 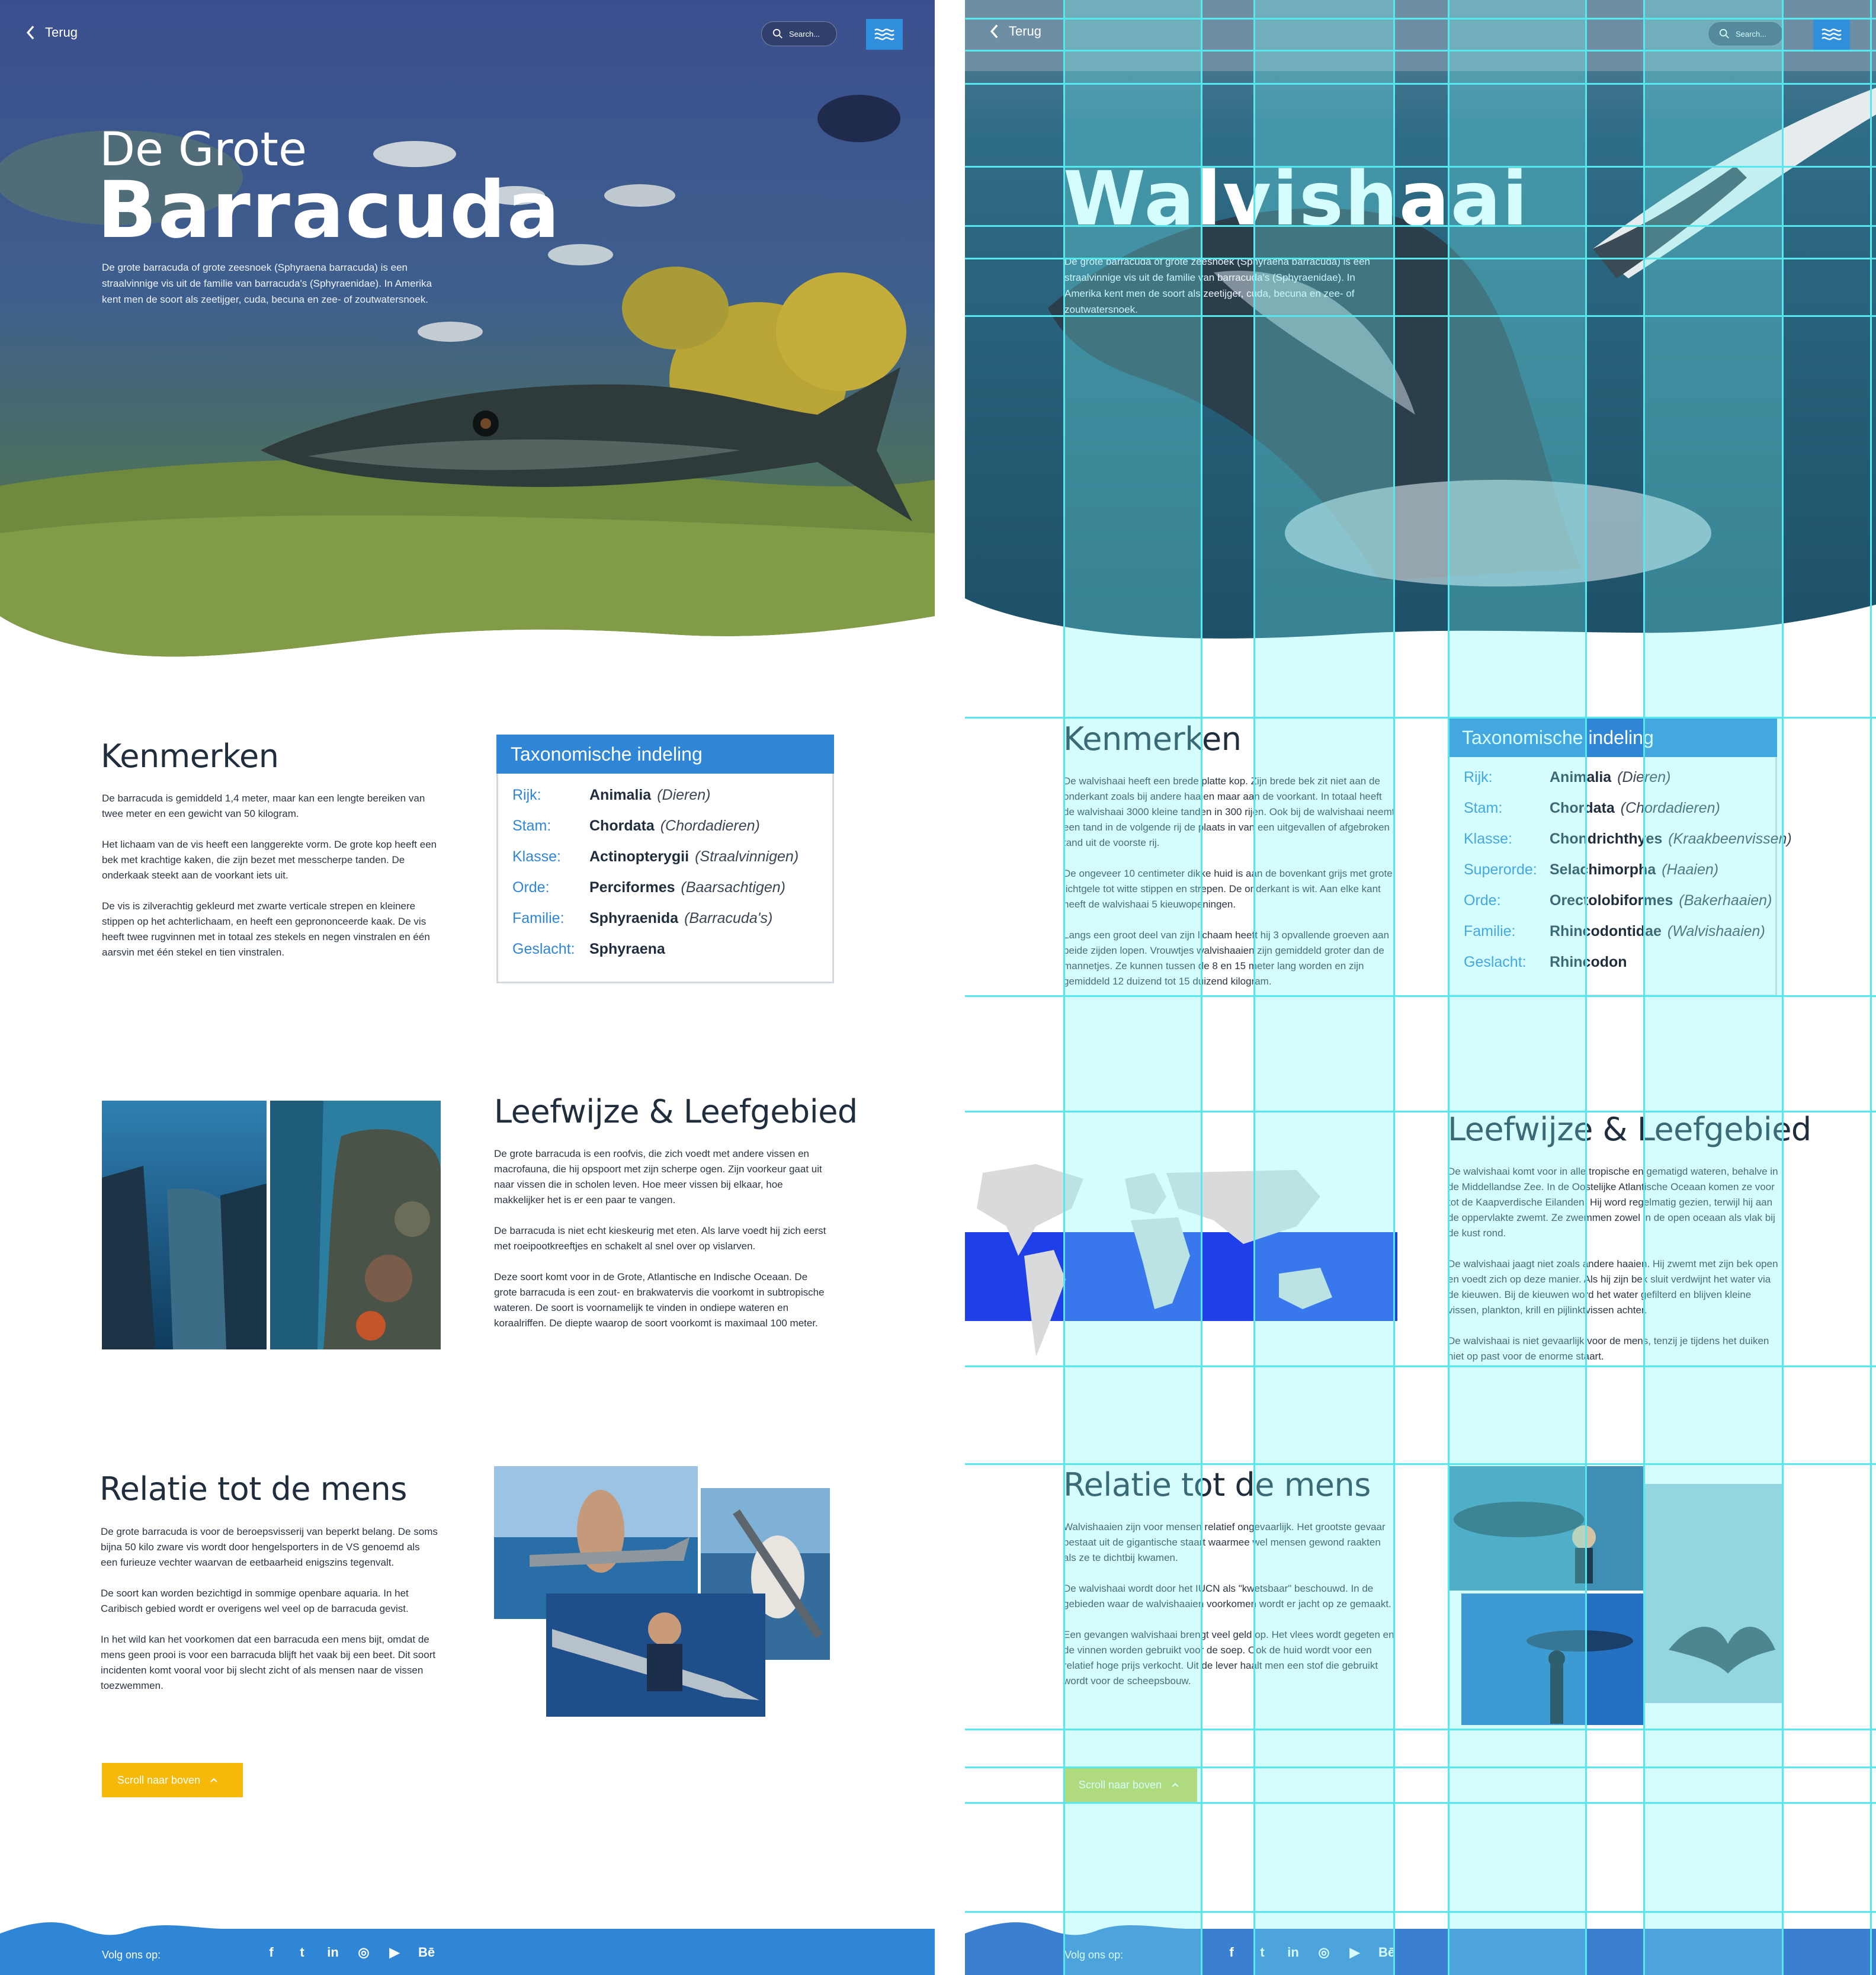 What do you see at coordinates (950, 987) in the screenshot?
I see `panel-divider` at bounding box center [950, 987].